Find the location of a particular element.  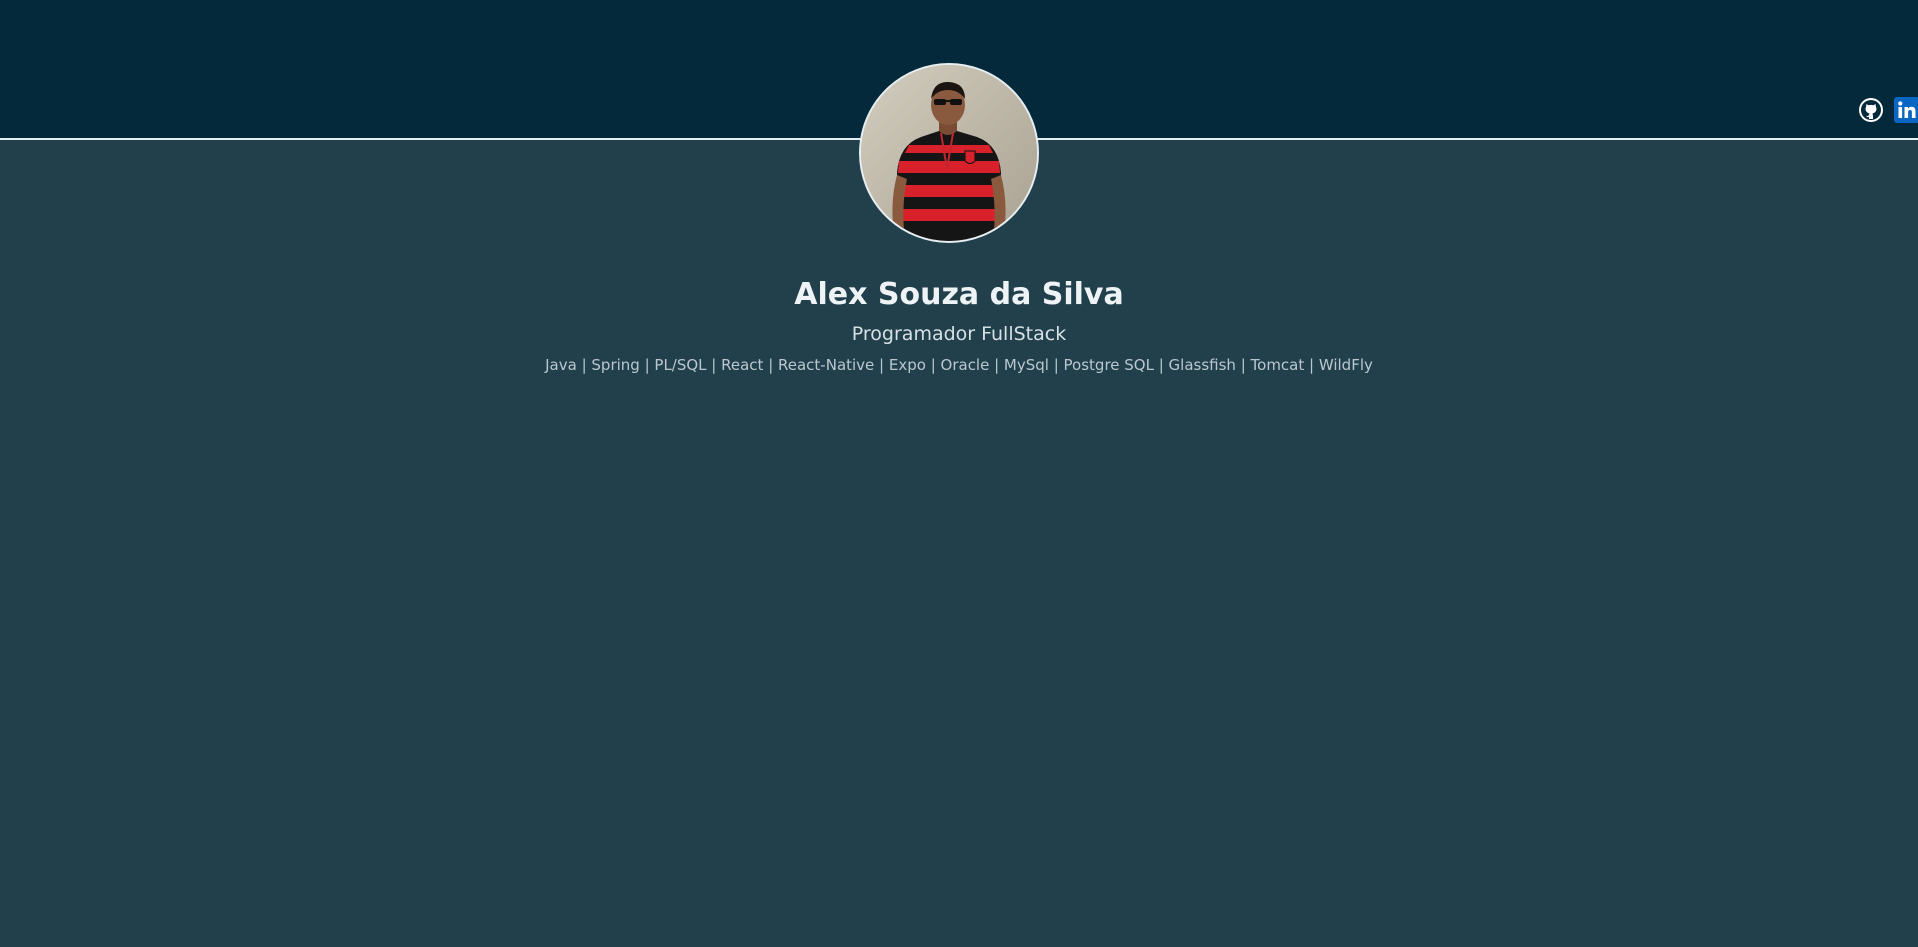

profile-avatar is located at coordinates (949, 153).